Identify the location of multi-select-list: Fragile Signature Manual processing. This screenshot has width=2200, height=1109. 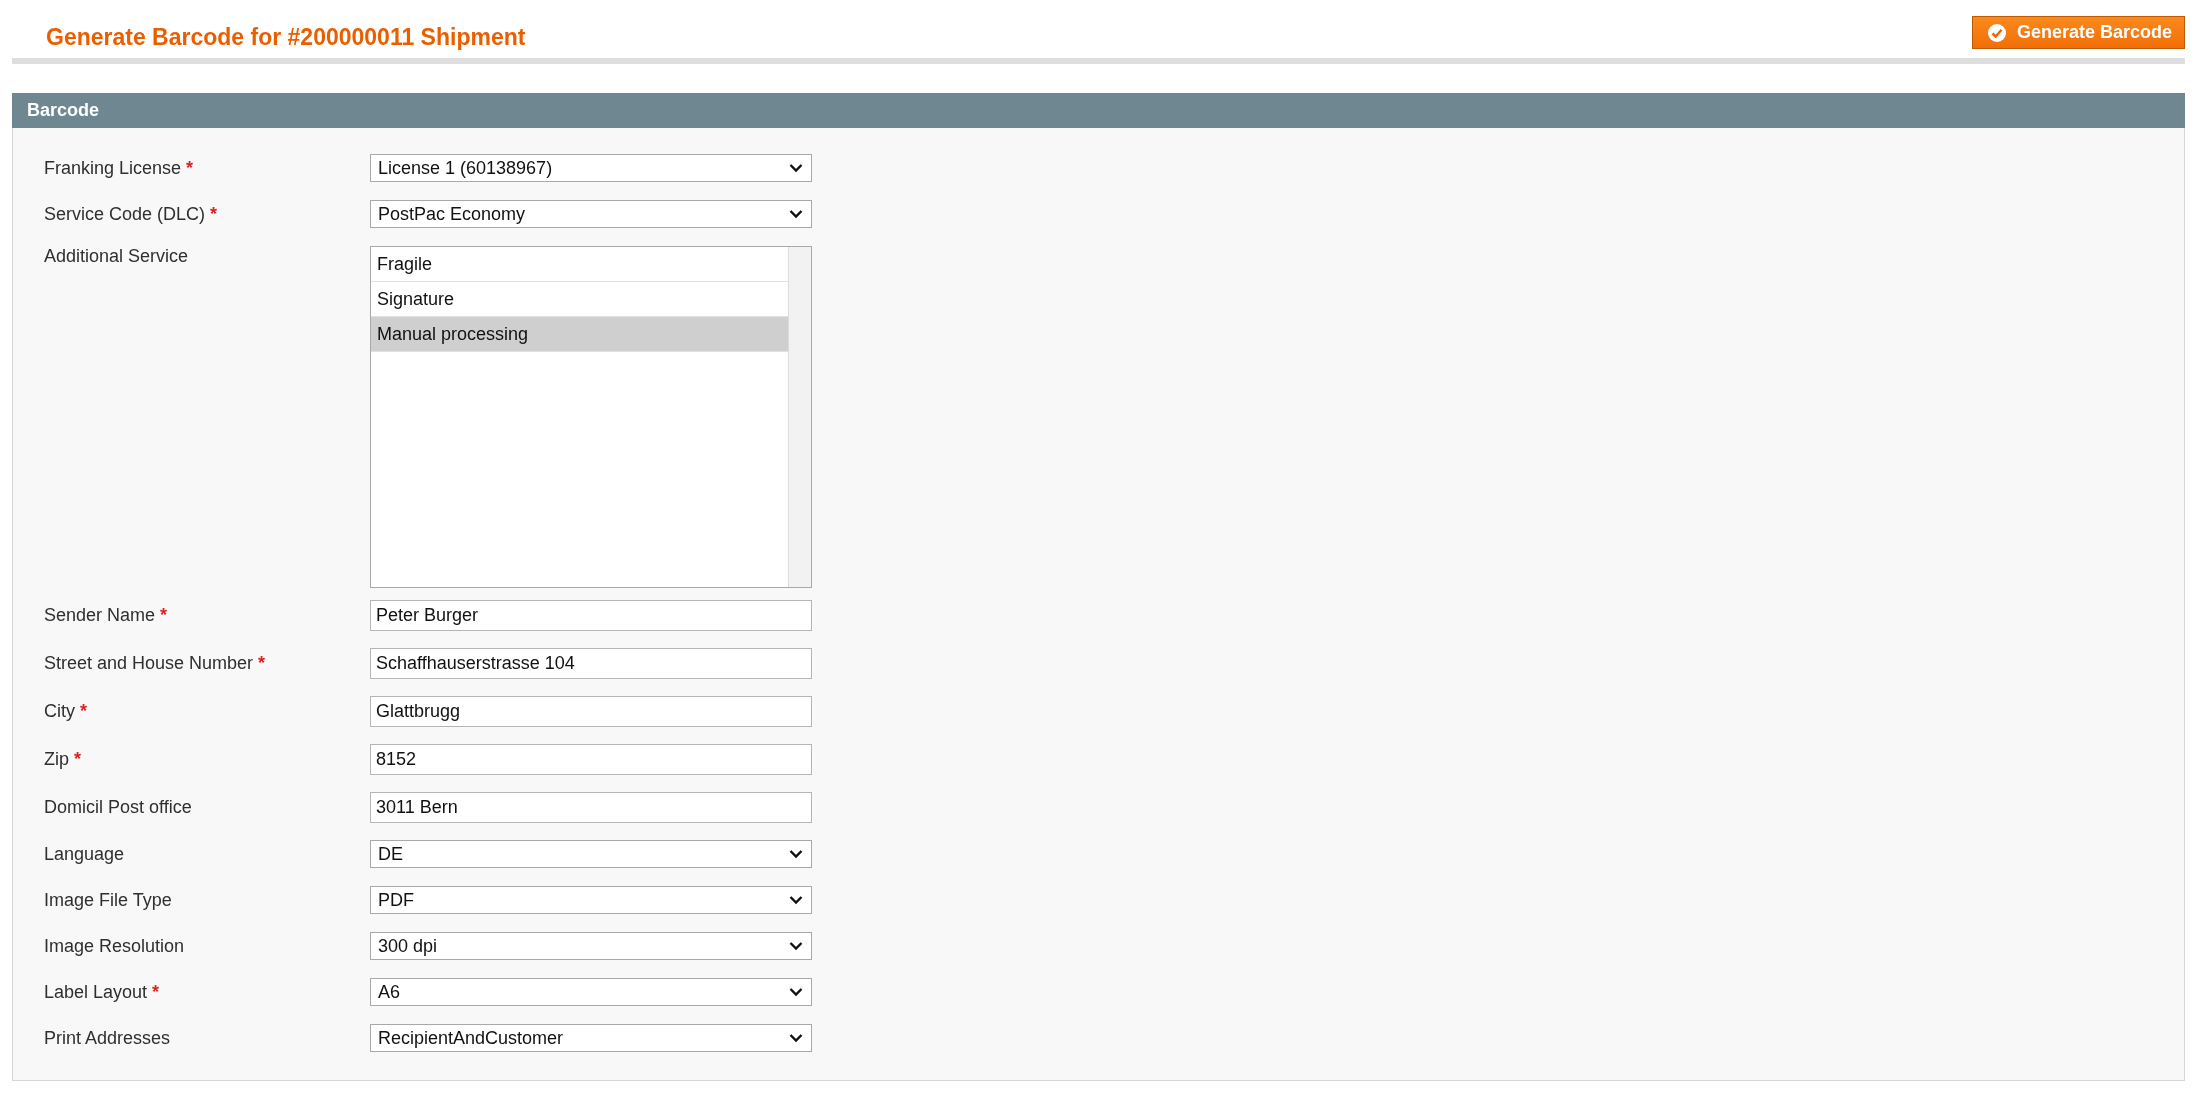
(591, 417).